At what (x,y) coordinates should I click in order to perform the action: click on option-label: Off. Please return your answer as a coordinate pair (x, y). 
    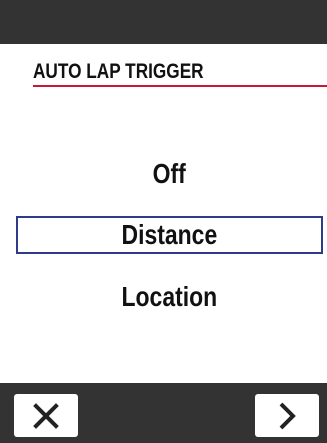
    Looking at the image, I should click on (169, 173).